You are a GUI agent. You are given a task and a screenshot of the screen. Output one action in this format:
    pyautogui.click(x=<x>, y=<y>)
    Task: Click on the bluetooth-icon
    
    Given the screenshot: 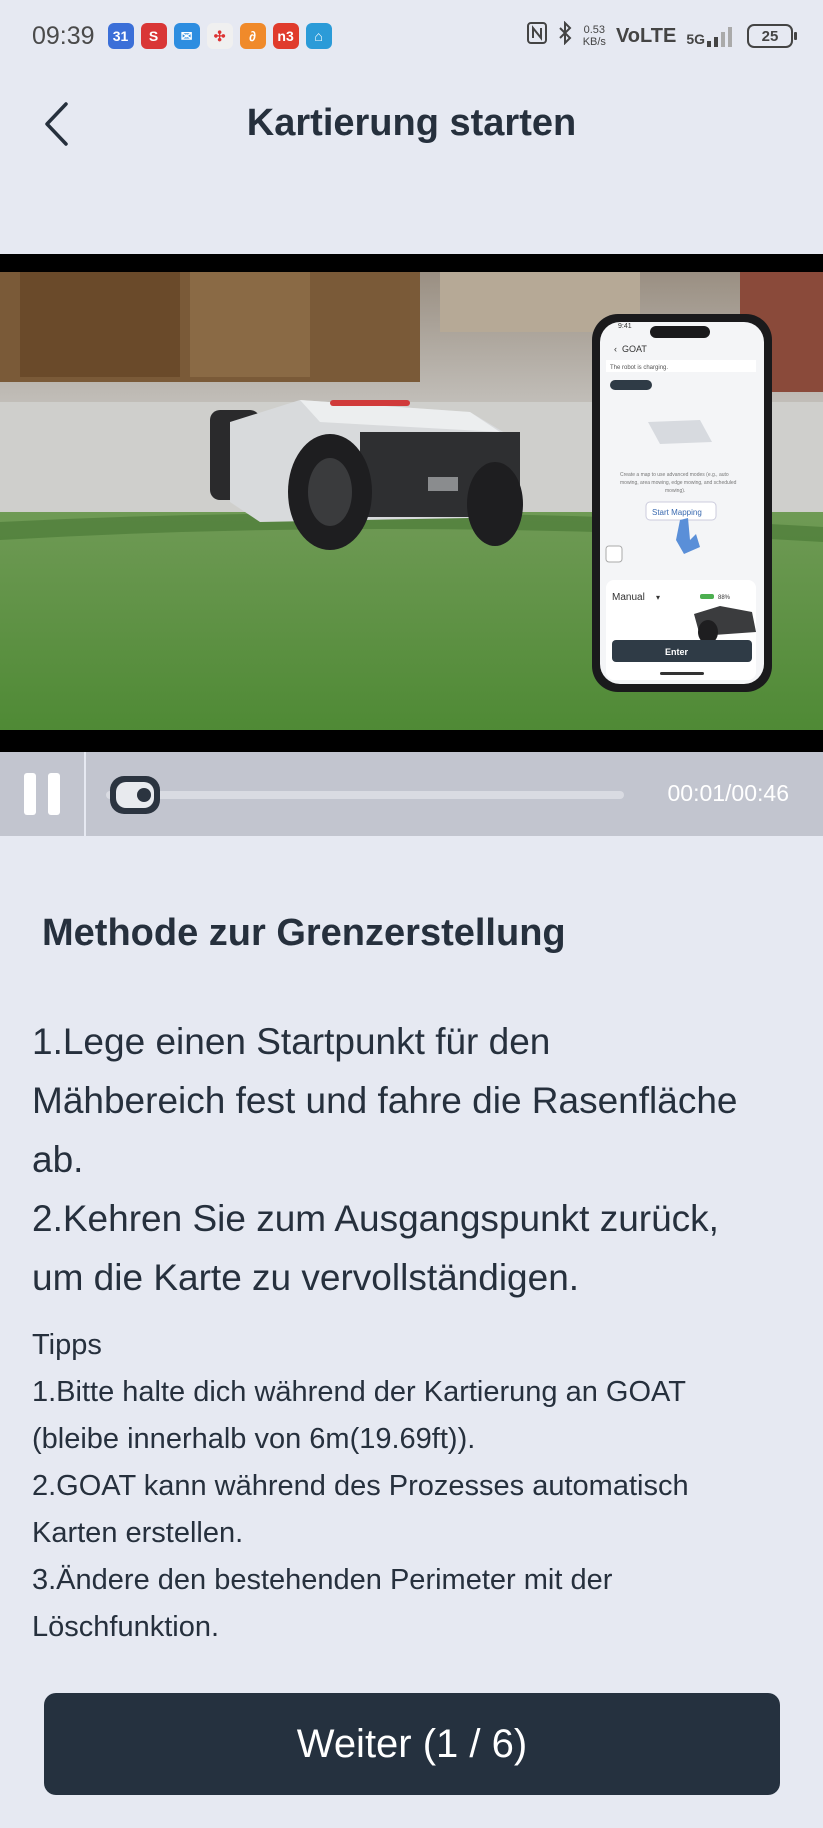 What is the action you would take?
    pyautogui.click(x=565, y=35)
    